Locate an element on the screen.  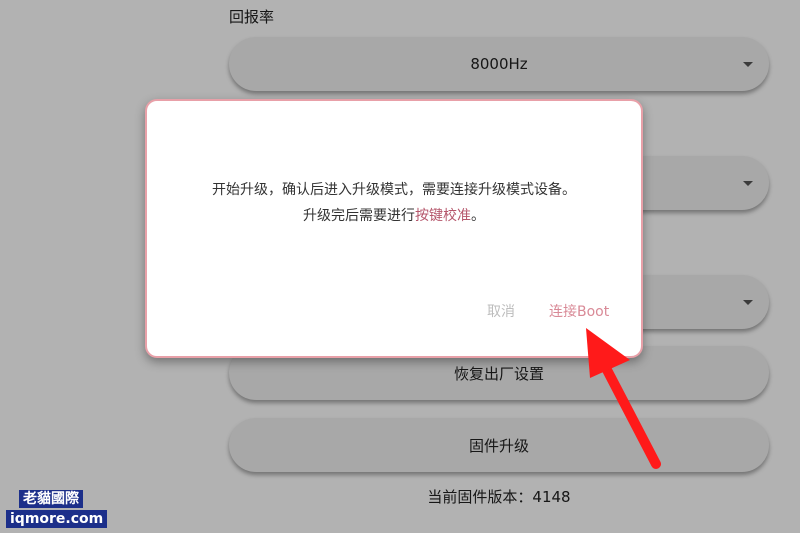
dialog-message-prefix: 升级完后需要进行 is located at coordinates (359, 216).